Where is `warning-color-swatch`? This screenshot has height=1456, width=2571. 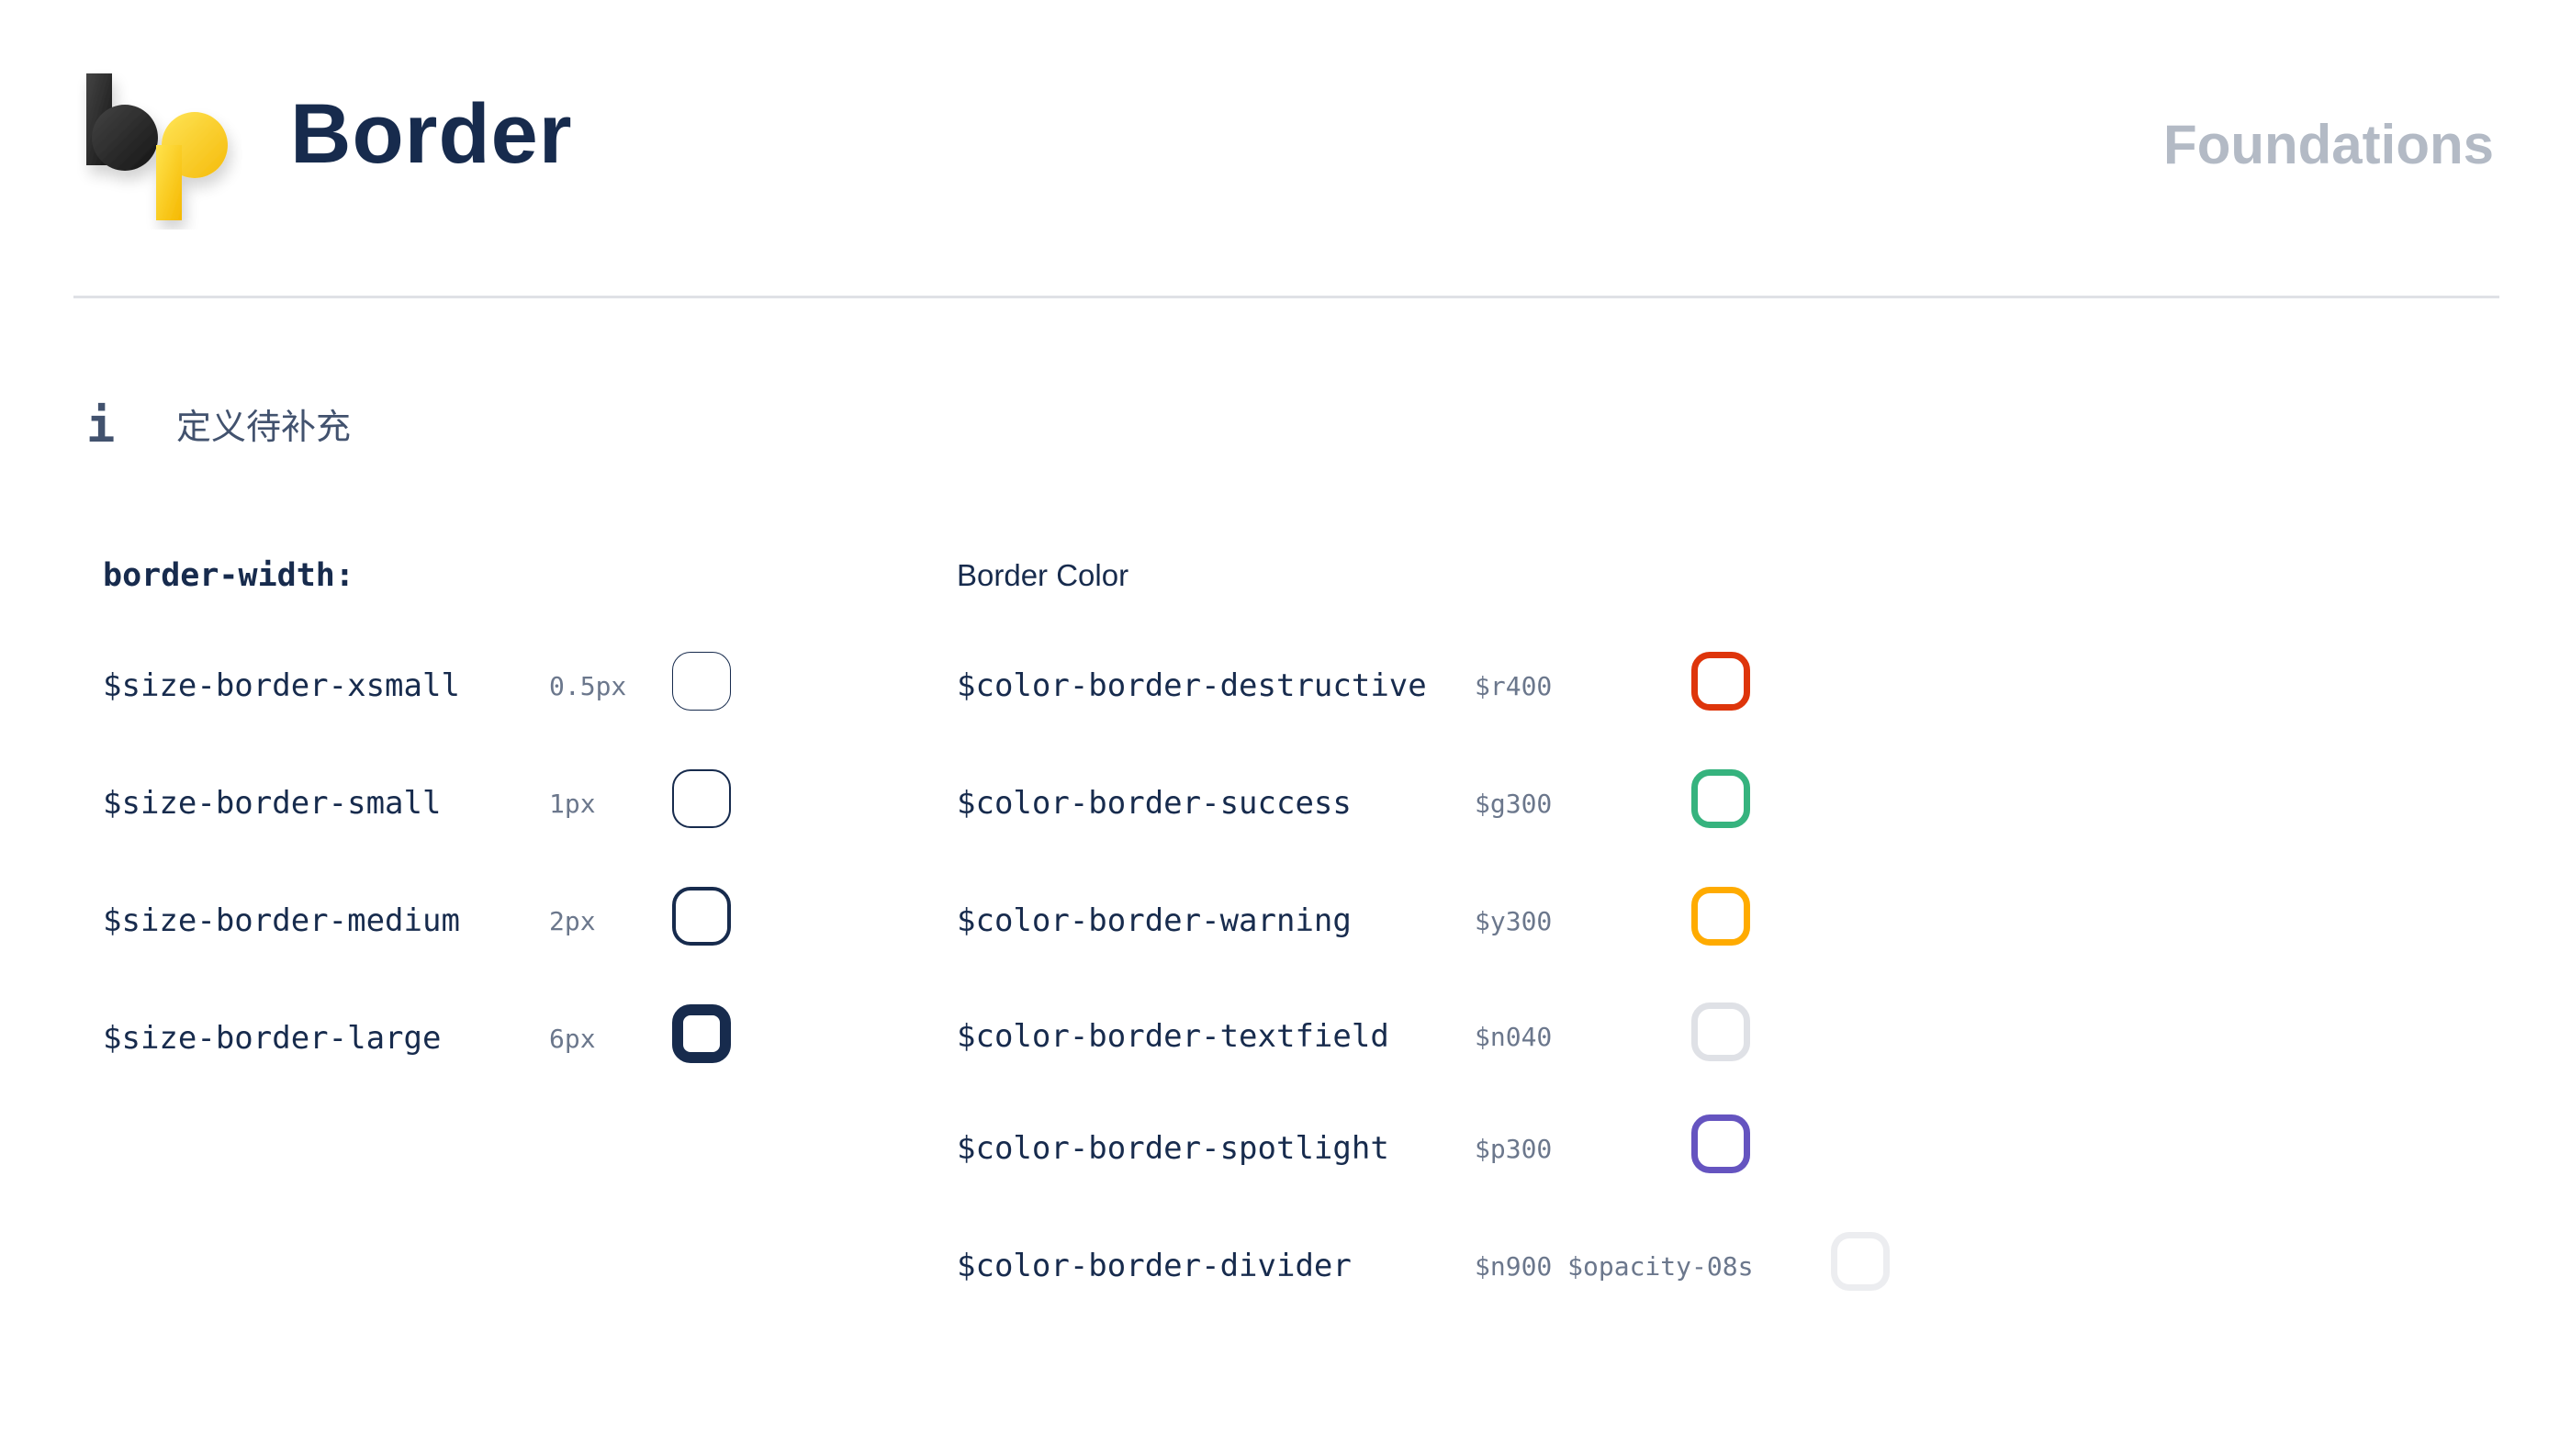 warning-color-swatch is located at coordinates (1721, 916).